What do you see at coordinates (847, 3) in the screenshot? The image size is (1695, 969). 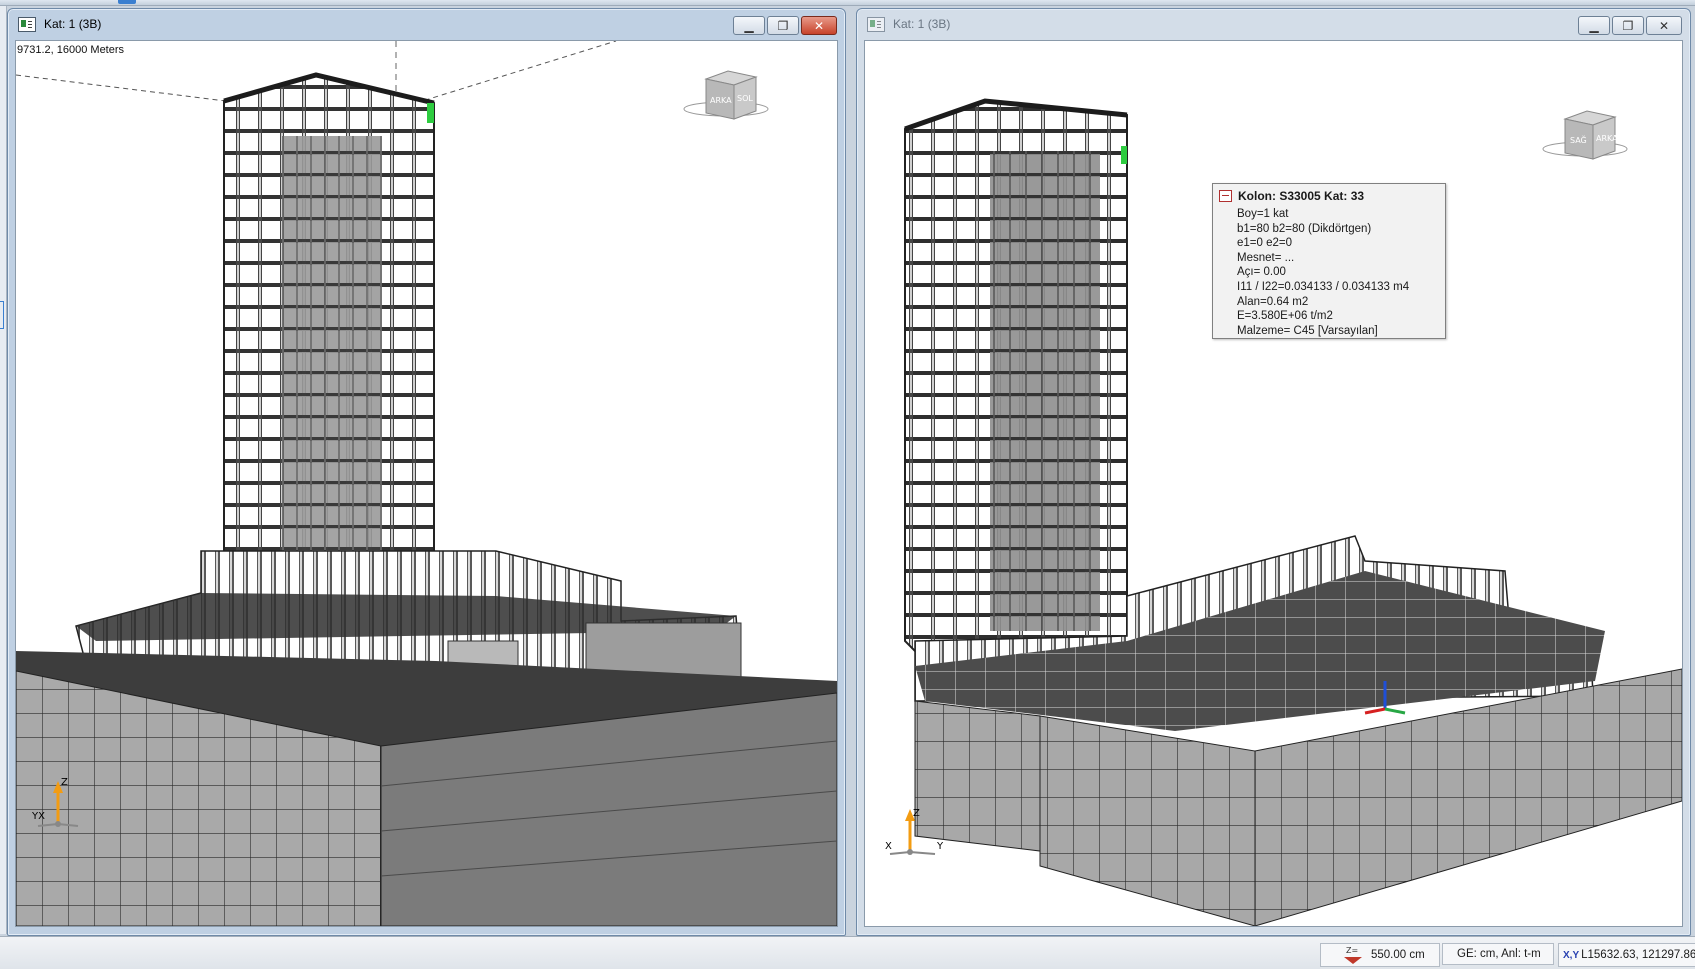 I see `top-strip` at bounding box center [847, 3].